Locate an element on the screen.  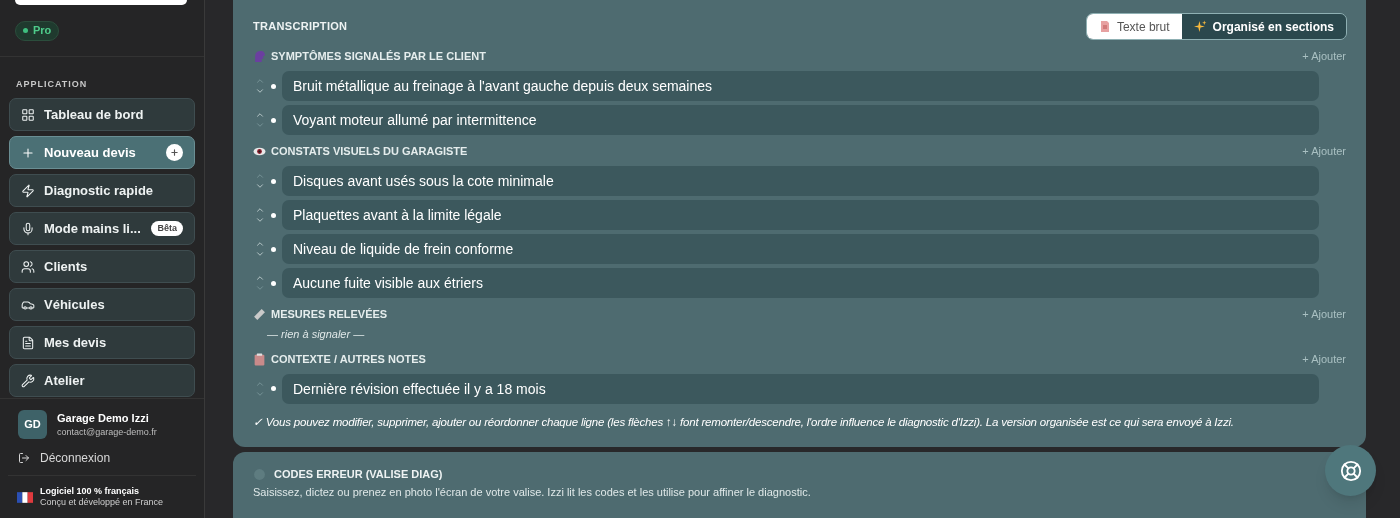
plan-badge: Pro is located at coordinates (37, 30).